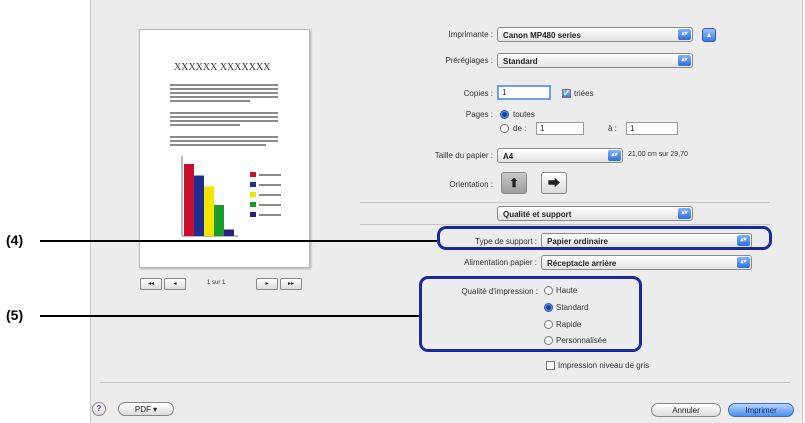  Describe the element at coordinates (508, 156) in the screenshot. I see `paper-size-value: A4` at that location.